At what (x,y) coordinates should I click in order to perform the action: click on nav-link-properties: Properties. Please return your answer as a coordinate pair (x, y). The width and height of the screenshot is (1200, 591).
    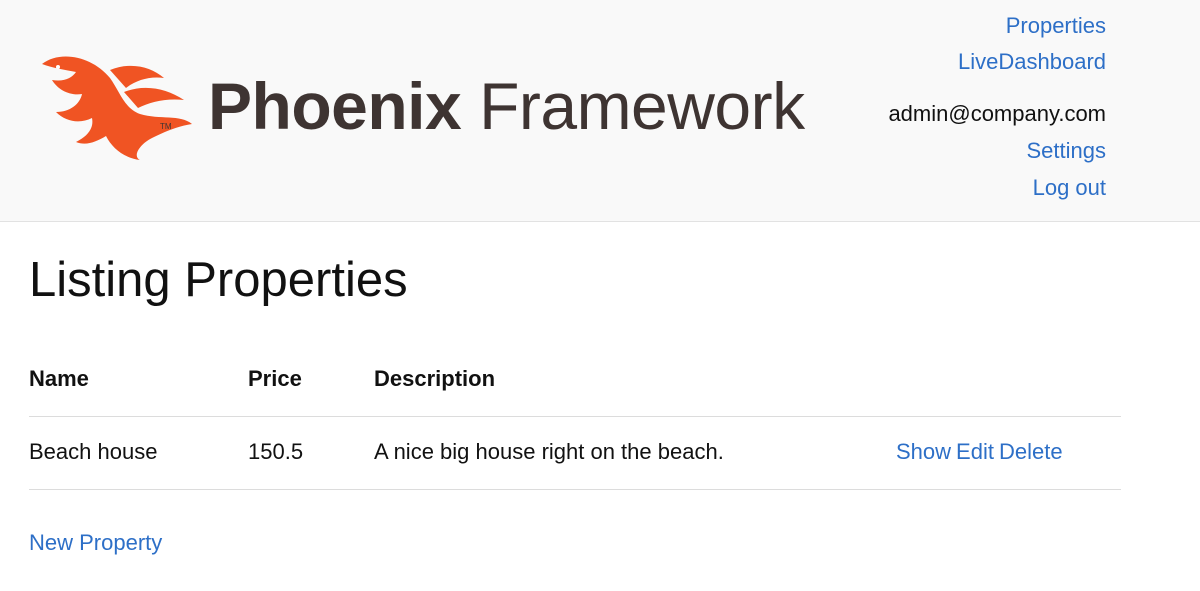
    Looking at the image, I should click on (1056, 26).